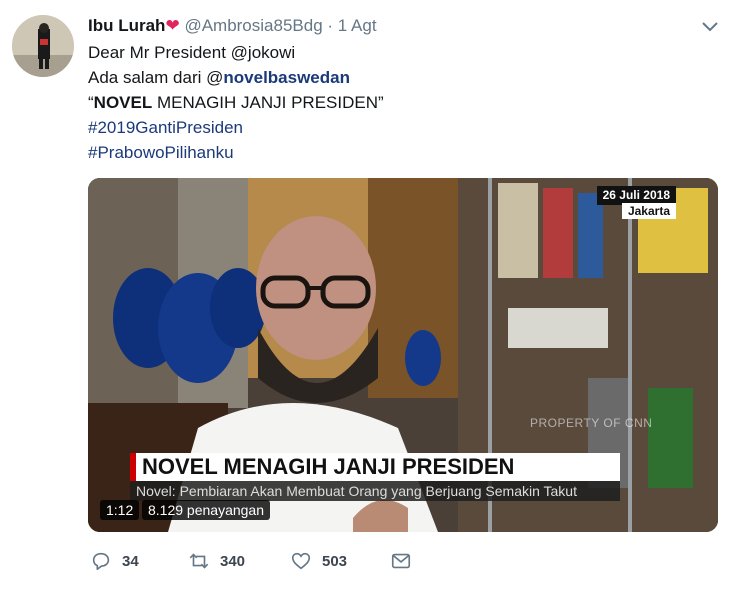 The height and width of the screenshot is (590, 733). I want to click on text-bold: NOVEL, so click(123, 102).